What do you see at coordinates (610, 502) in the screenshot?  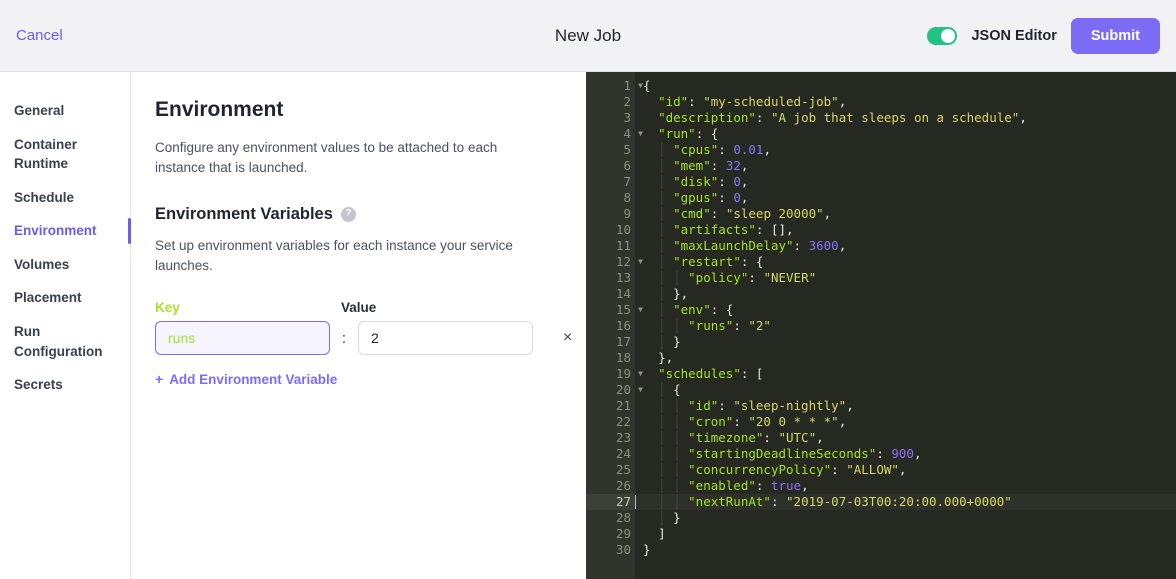 I see `editor-line-number: 27` at bounding box center [610, 502].